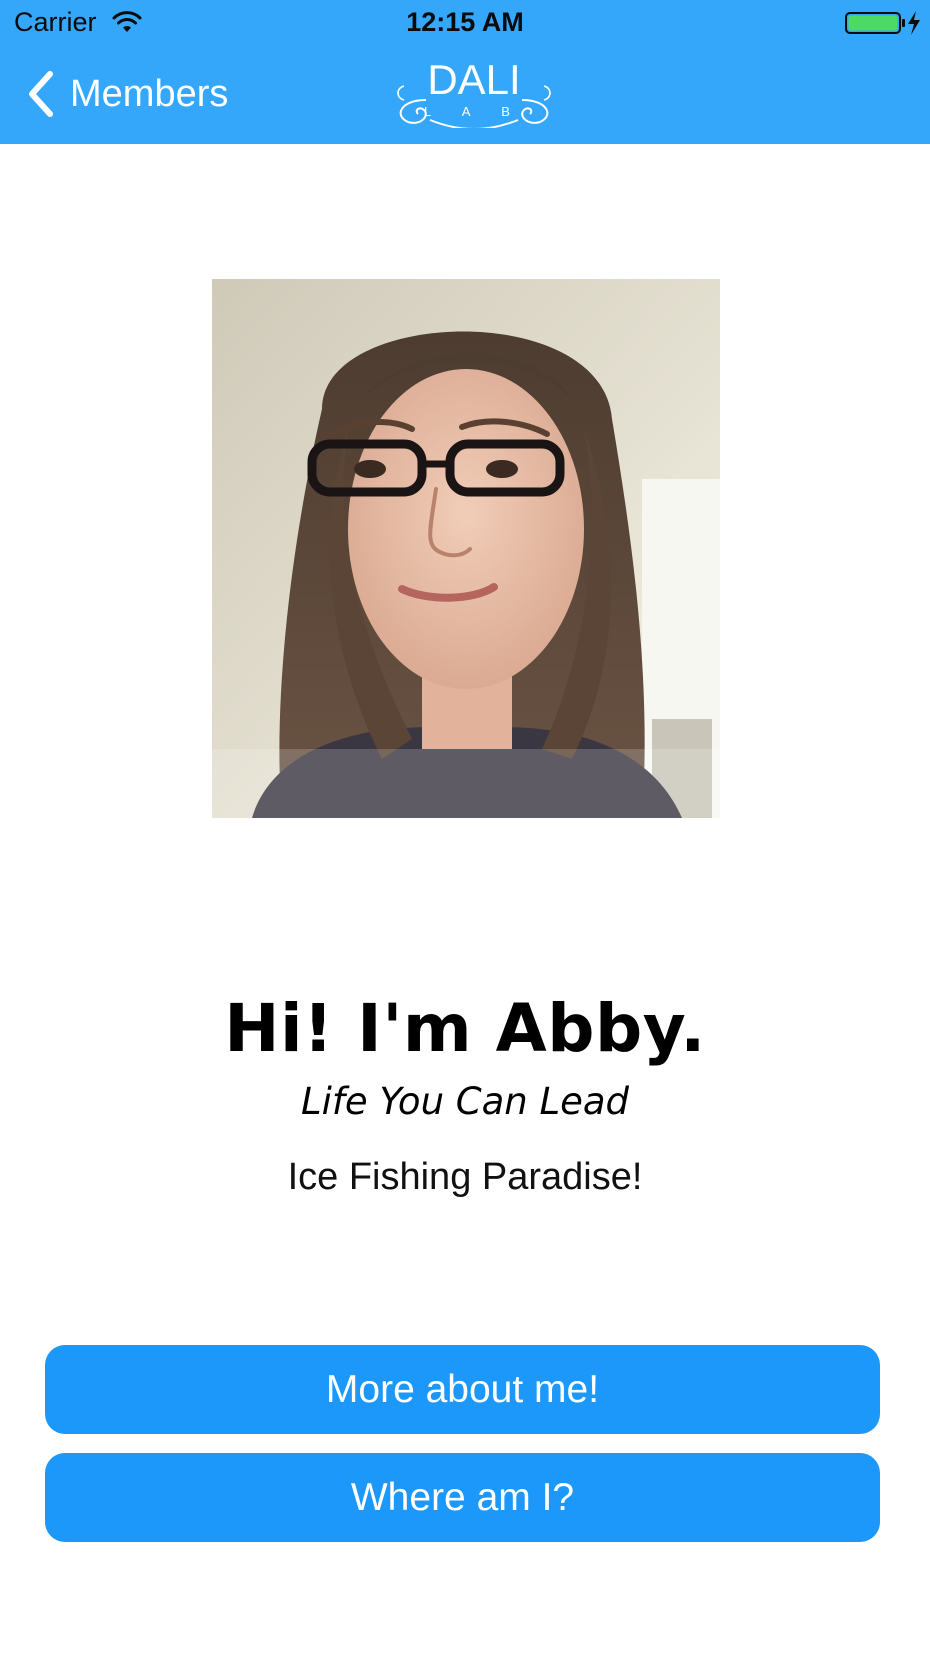 The height and width of the screenshot is (1654, 930). I want to click on where-am-i-button: Where am I?, so click(462, 1497).